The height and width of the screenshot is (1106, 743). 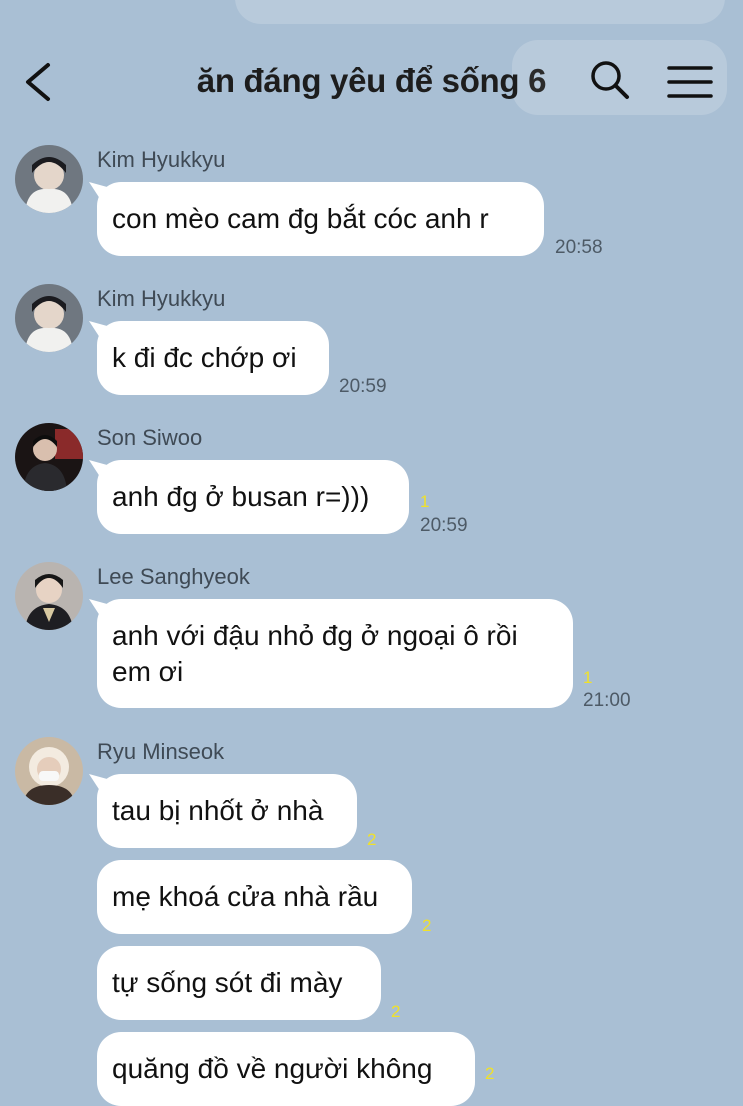 I want to click on sender-name: Lee Sanghyeok, so click(x=173, y=576).